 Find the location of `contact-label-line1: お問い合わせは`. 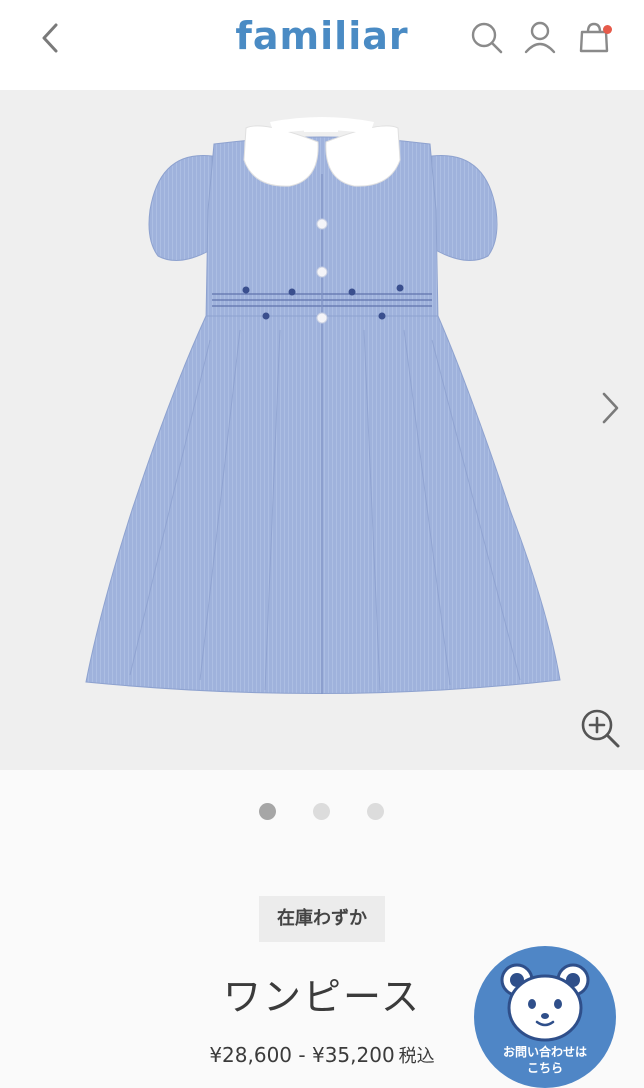

contact-label-line1: お問い合わせは is located at coordinates (544, 1052).